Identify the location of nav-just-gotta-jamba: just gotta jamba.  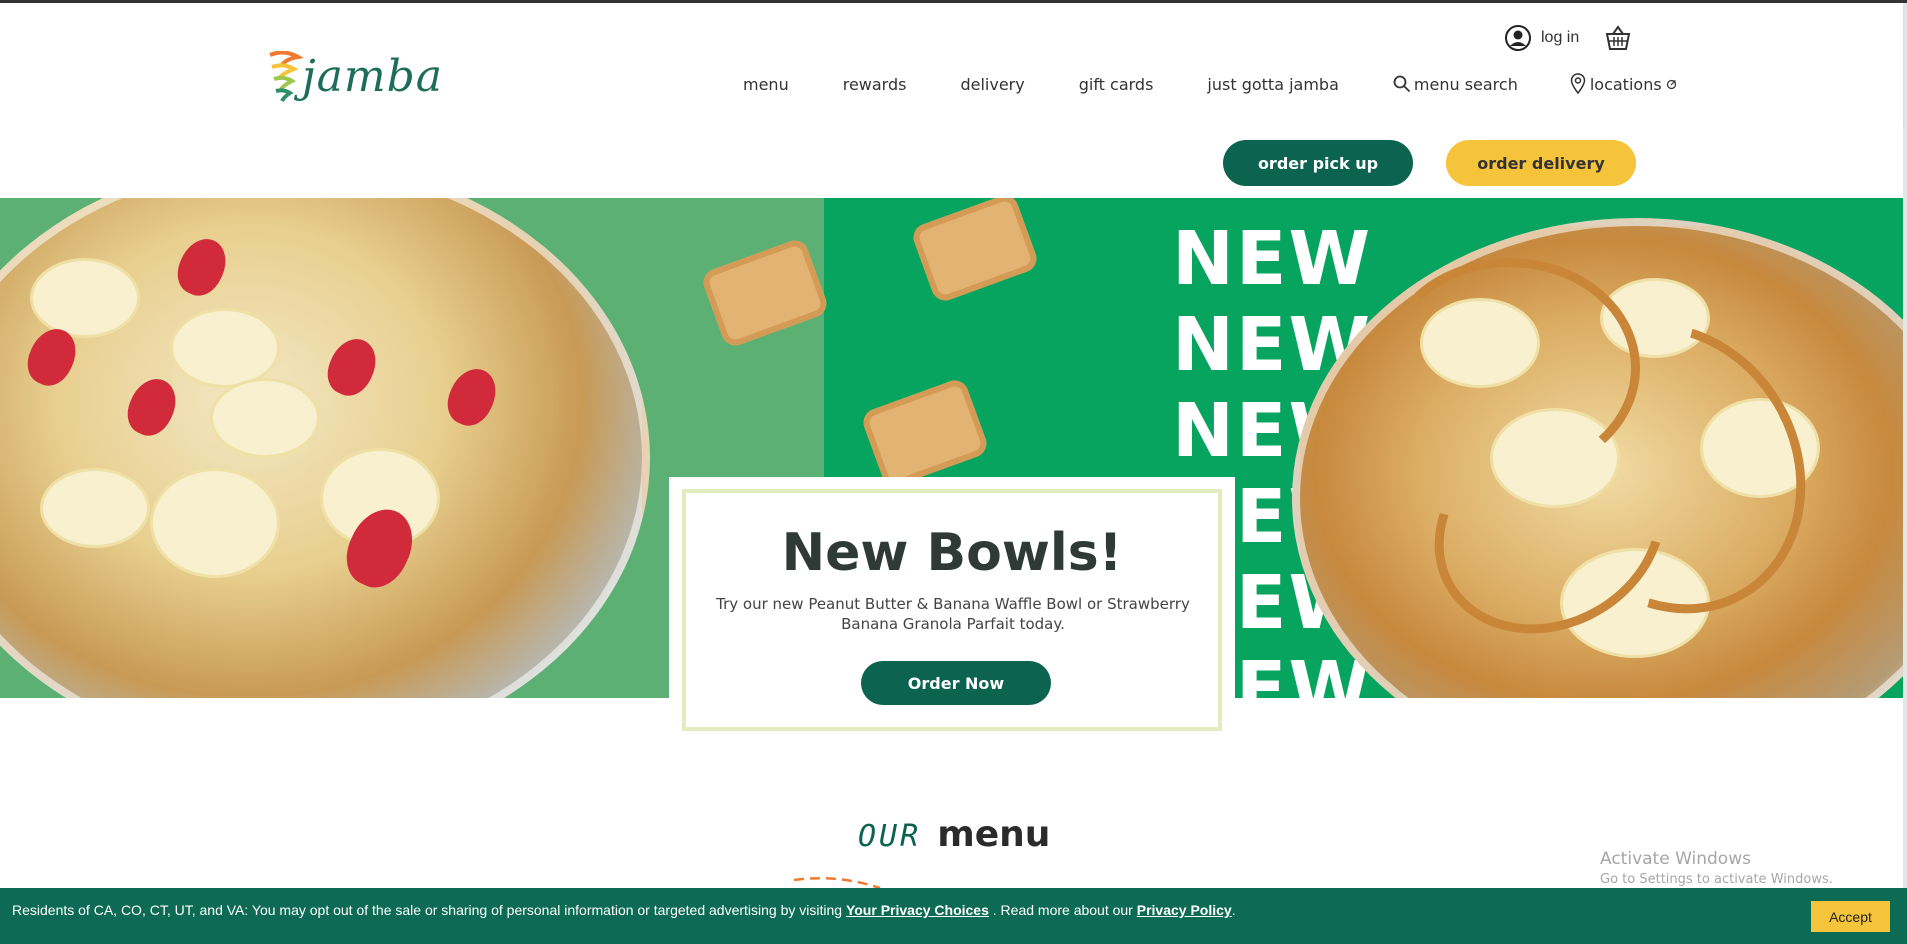
(1272, 84).